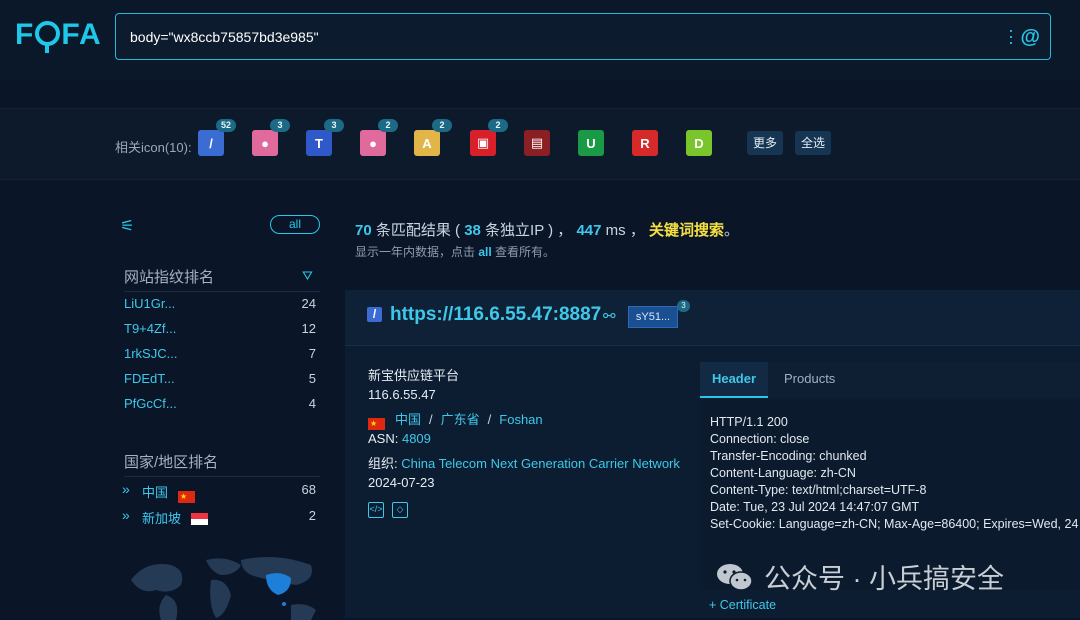  Describe the element at coordinates (217, 137) in the screenshot. I see `bolt-favicon-icon: /52` at that location.